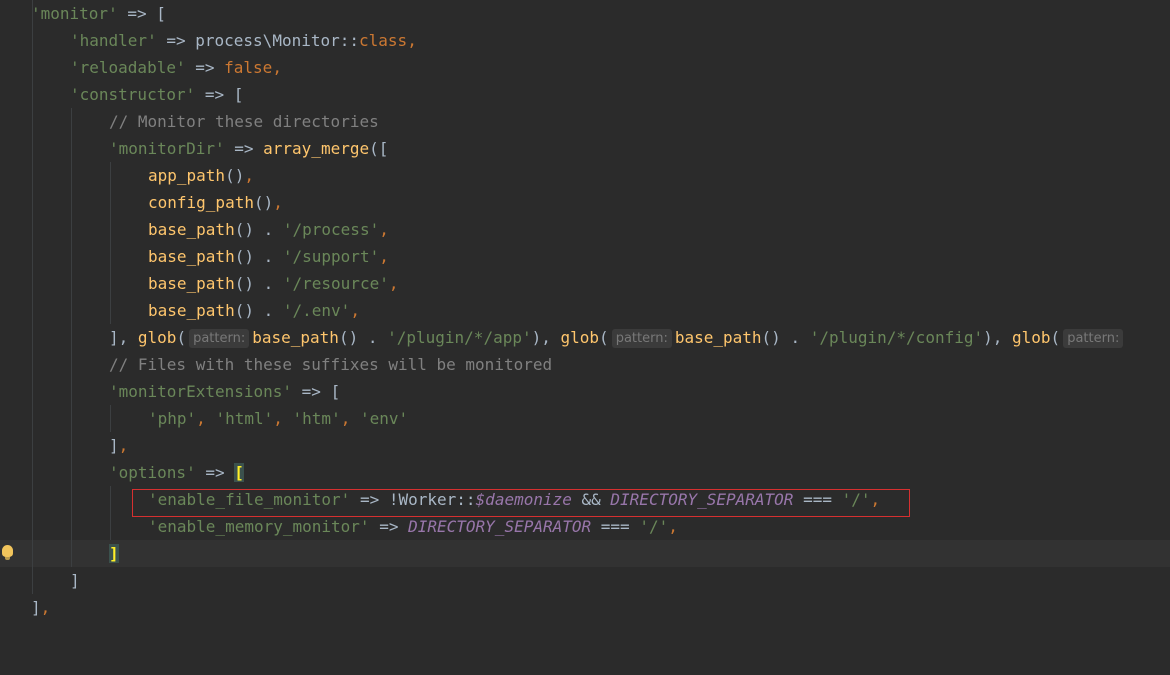  What do you see at coordinates (585, 553) in the screenshot?
I see `current-code-line: ]` at bounding box center [585, 553].